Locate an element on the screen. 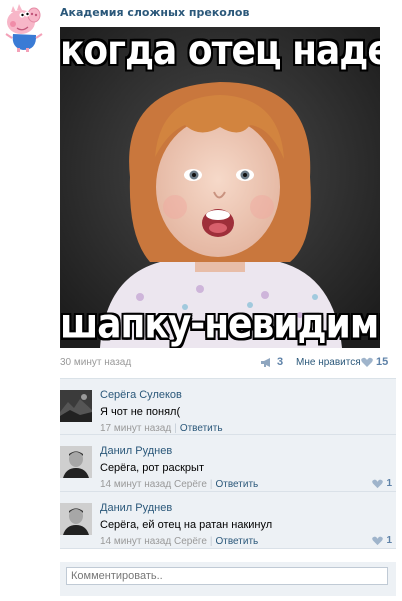 This screenshot has width=402, height=601. like-count: 15 is located at coordinates (382, 362).